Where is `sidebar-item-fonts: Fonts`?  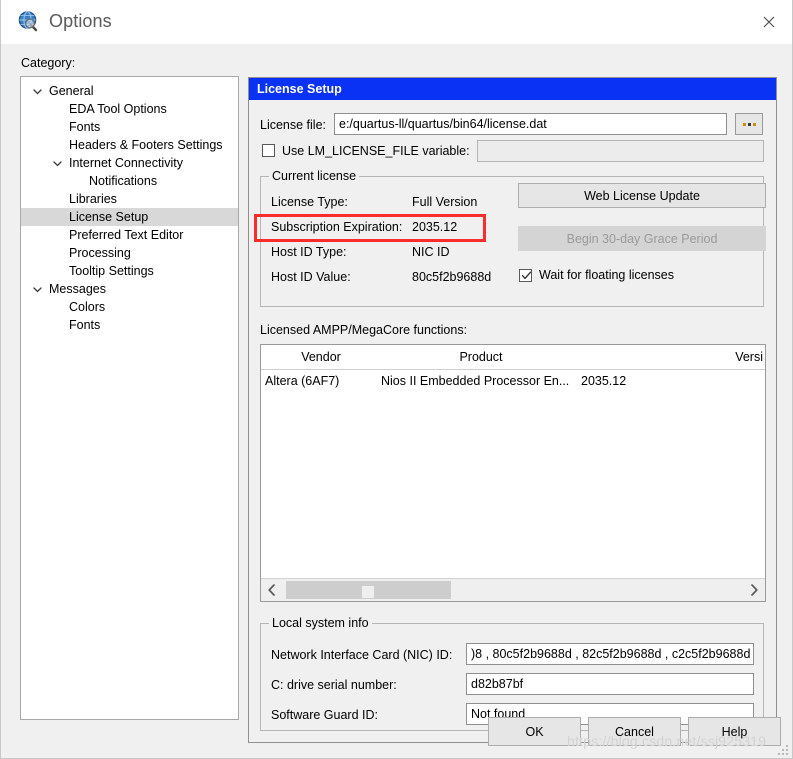
sidebar-item-fonts: Fonts is located at coordinates (129, 127).